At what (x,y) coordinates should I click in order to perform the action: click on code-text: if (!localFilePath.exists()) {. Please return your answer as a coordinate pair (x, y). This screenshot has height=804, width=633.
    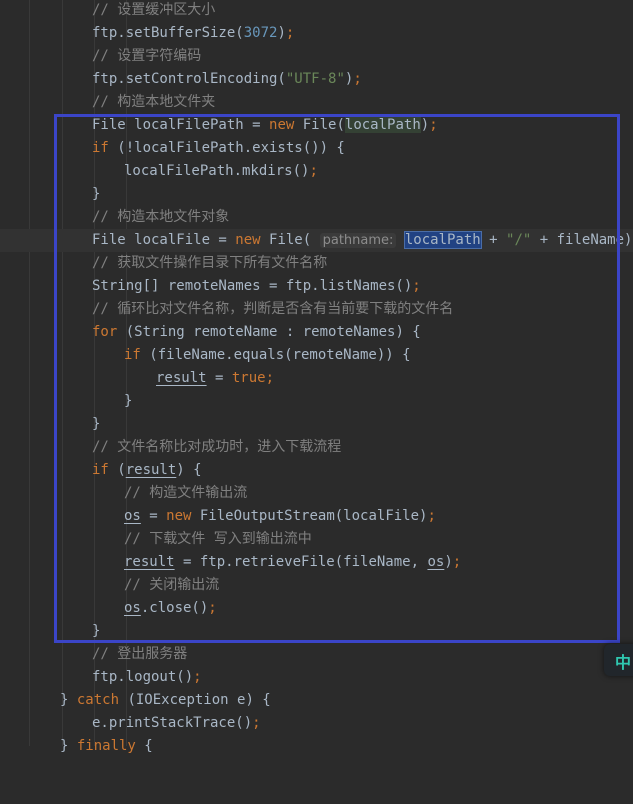
    Looking at the image, I should click on (218, 148).